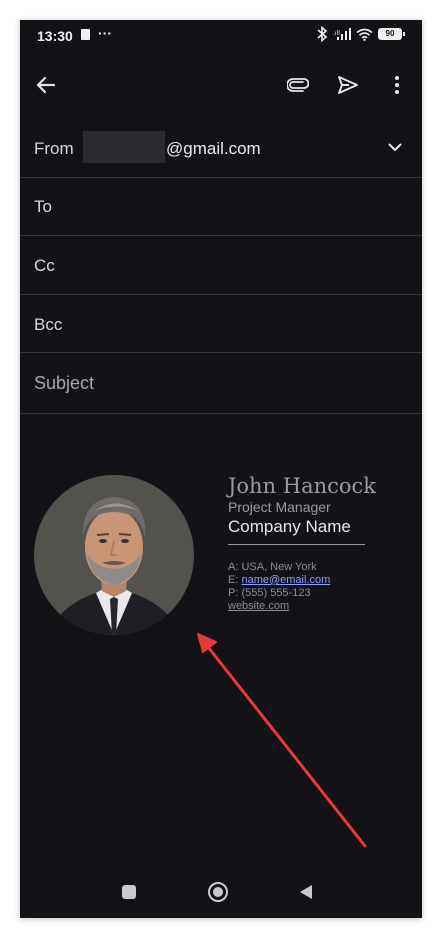 The height and width of the screenshot is (938, 442). Describe the element at coordinates (306, 892) in the screenshot. I see `back-triangle-icon` at that location.